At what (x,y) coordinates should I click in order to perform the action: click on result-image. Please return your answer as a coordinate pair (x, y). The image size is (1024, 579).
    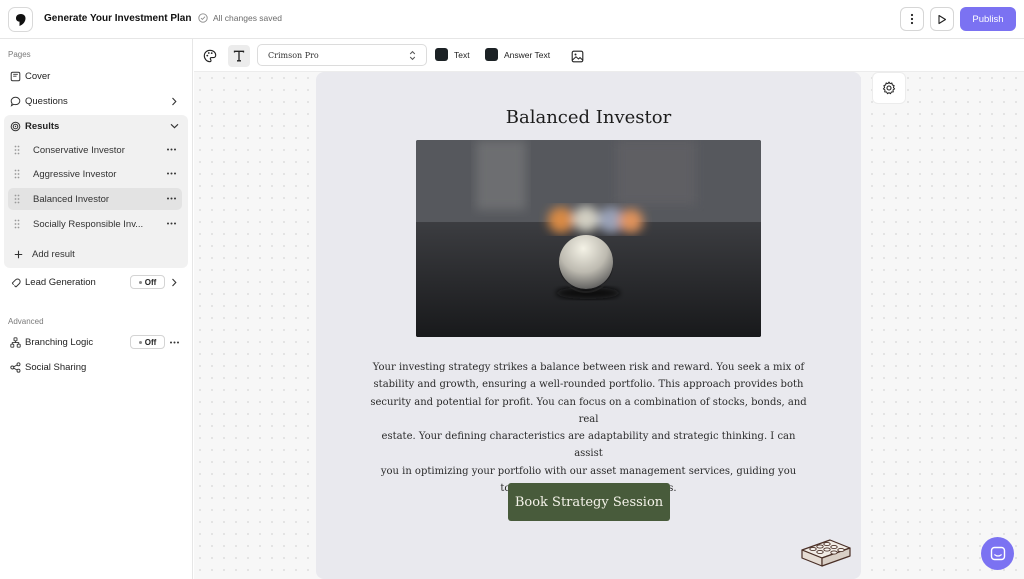
    Looking at the image, I should click on (588, 238).